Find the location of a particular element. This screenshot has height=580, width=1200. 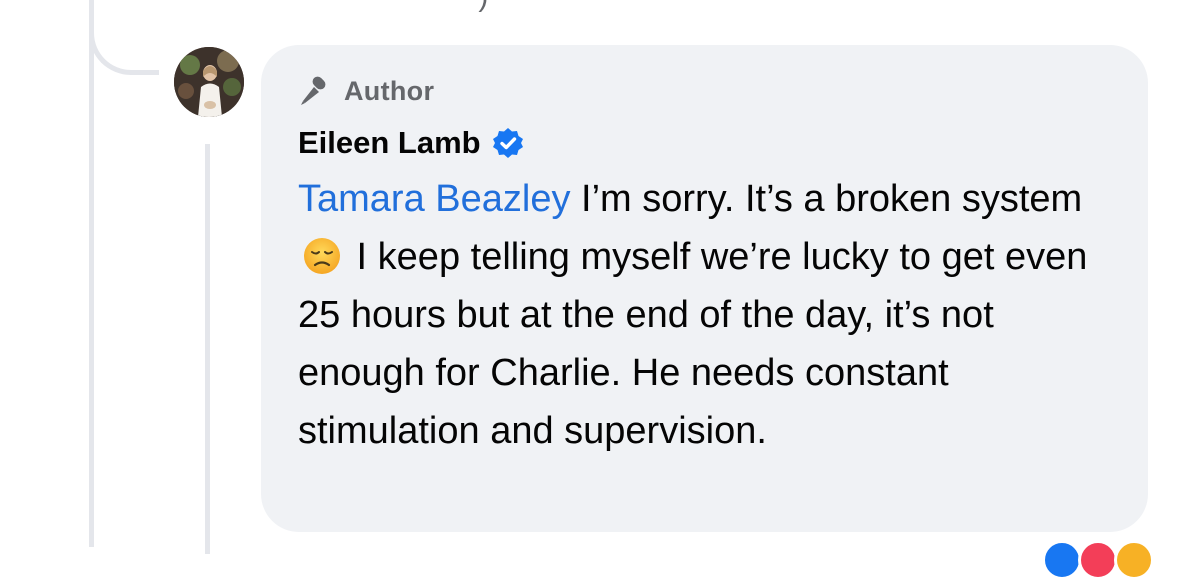

mention-link: Tamara Beazley is located at coordinates (434, 199).